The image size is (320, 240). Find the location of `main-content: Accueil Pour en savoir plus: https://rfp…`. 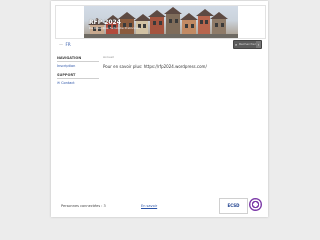

main-content: Accueil Pour en savoir plus: https://rfp… is located at coordinates (178, 62).